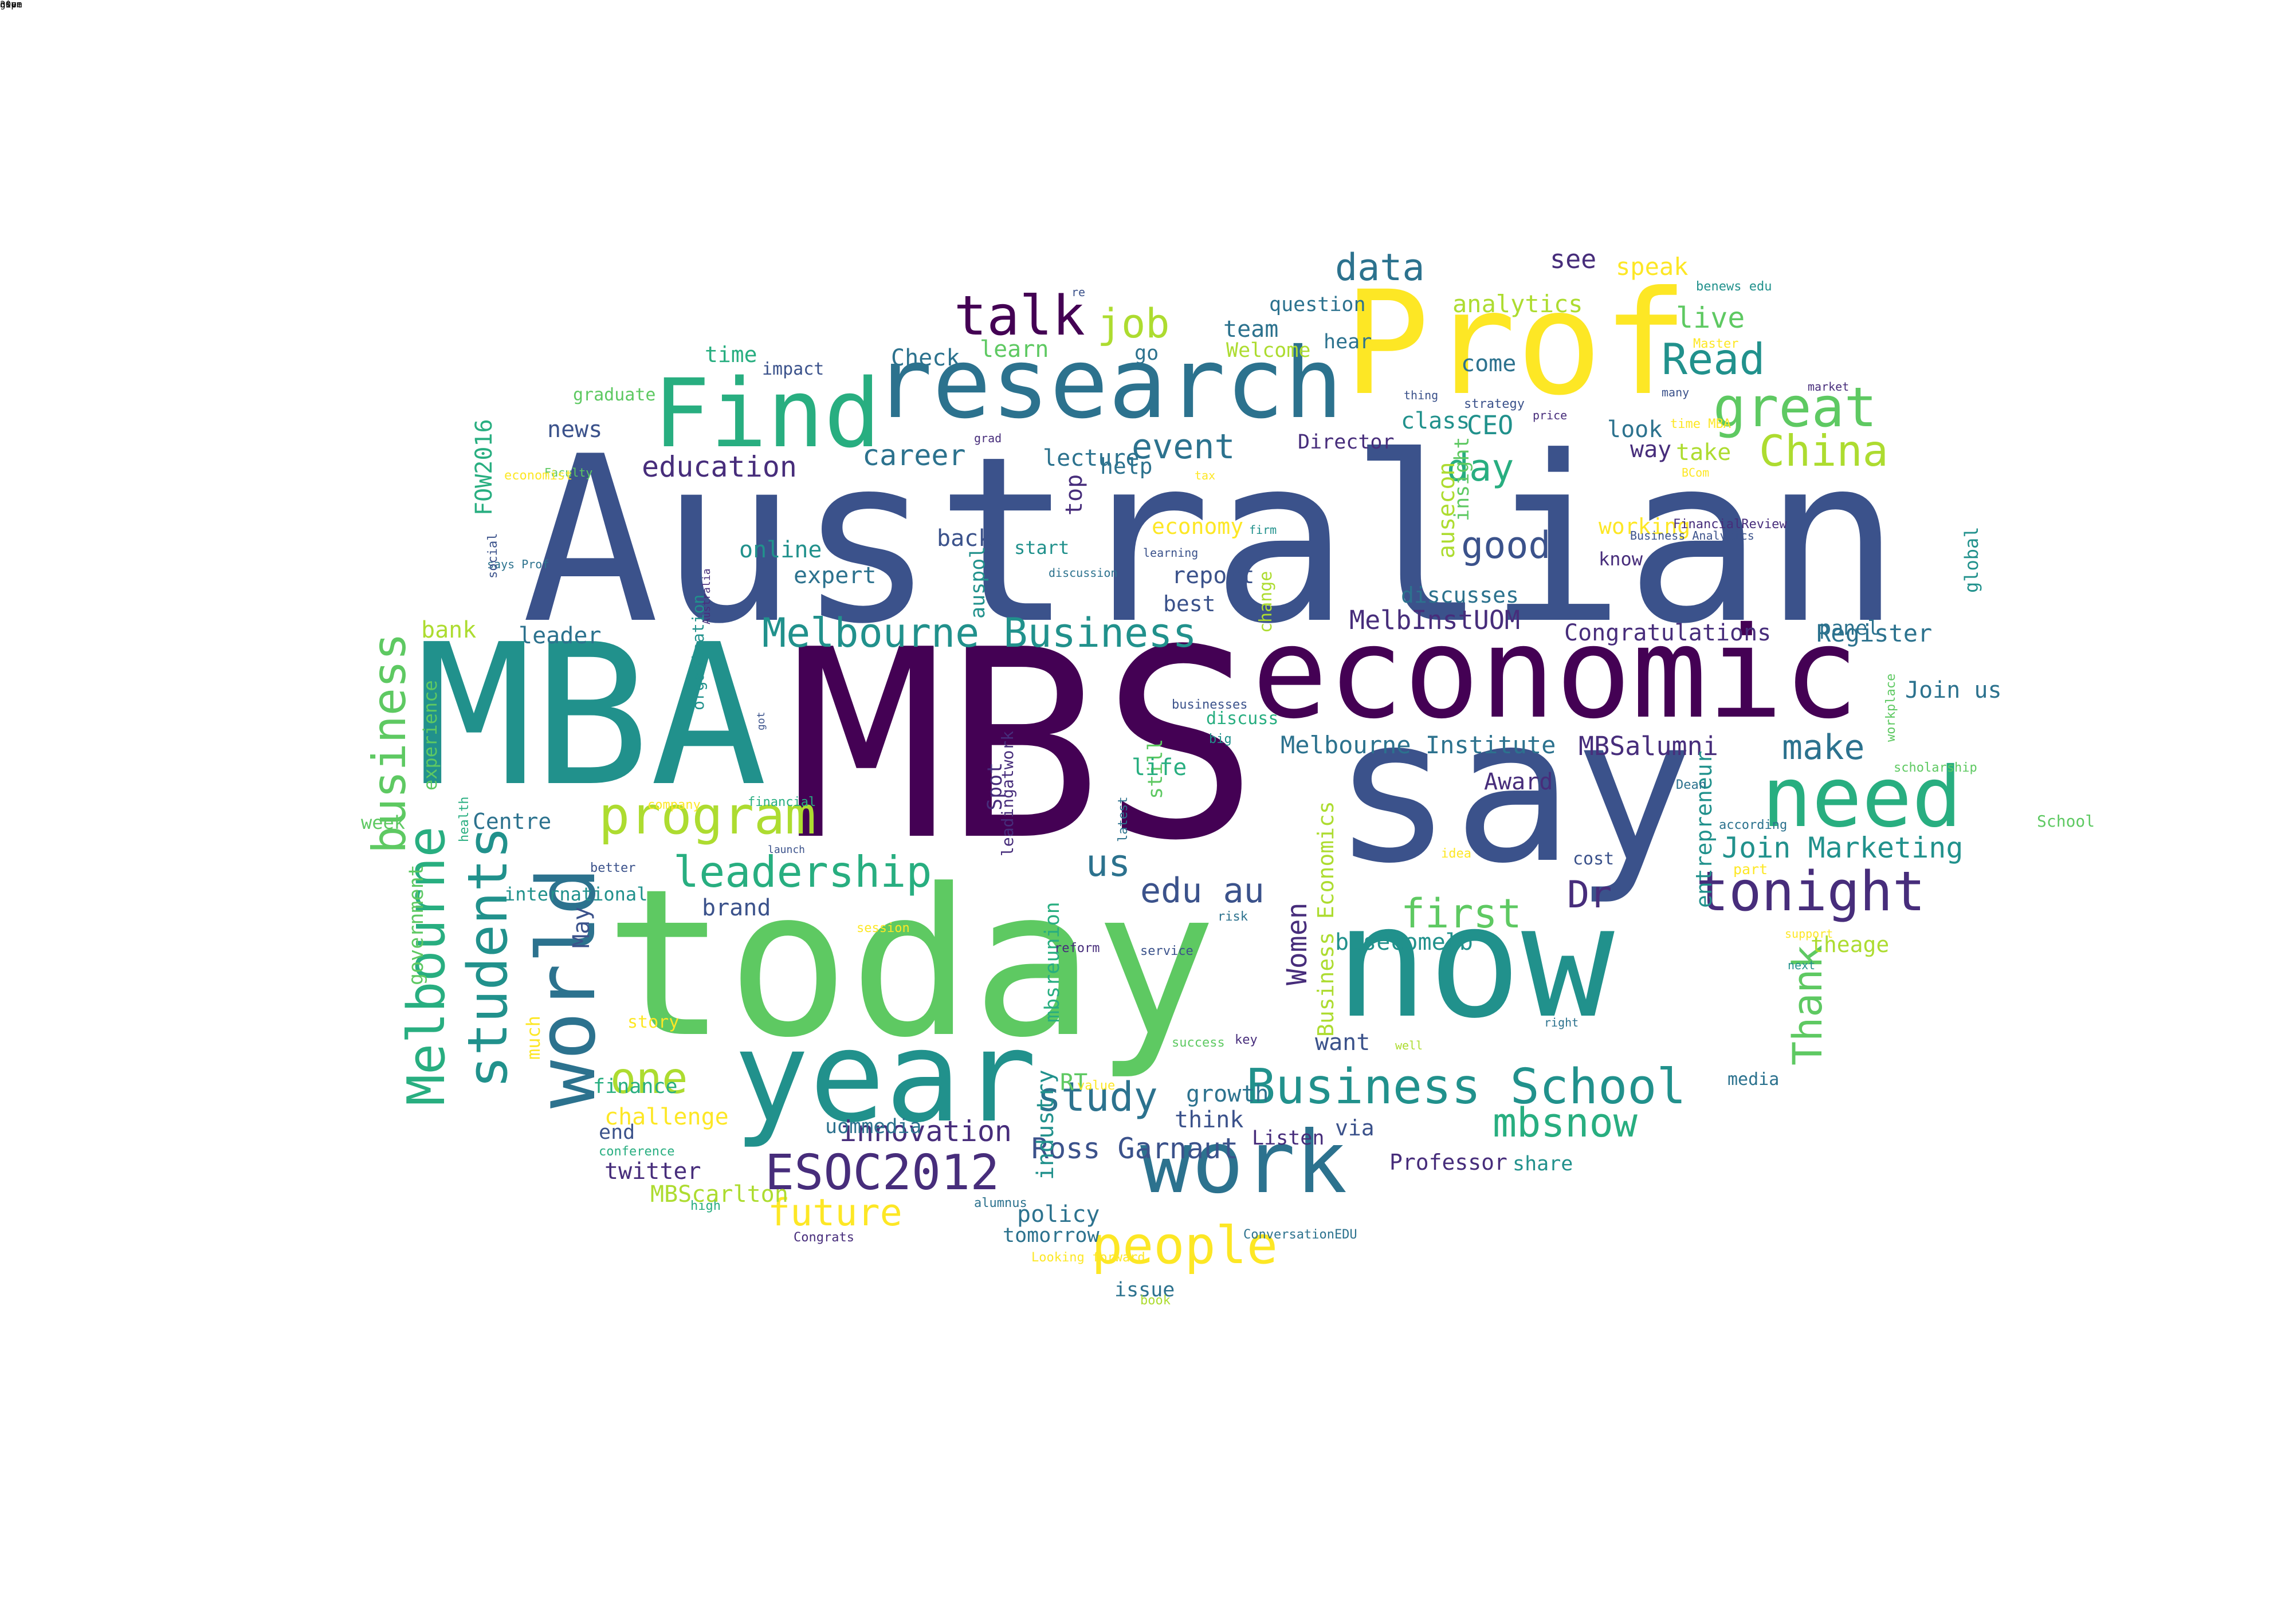 This screenshot has width=2293, height=1624. Describe the element at coordinates (1123, 819) in the screenshot. I see `word-latest: latest` at that location.